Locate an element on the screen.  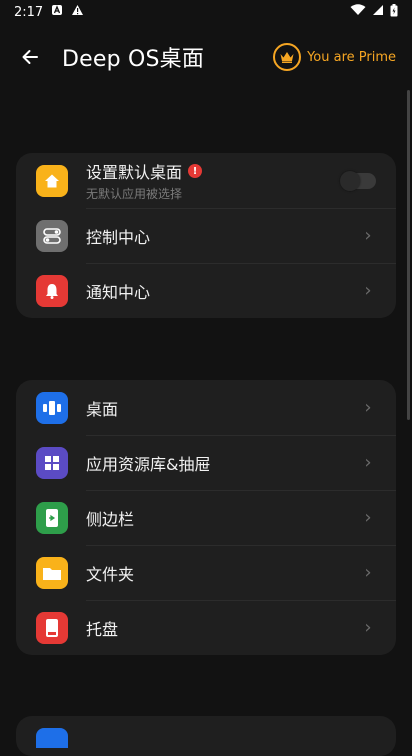
app-library-icon is located at coordinates (52, 462).